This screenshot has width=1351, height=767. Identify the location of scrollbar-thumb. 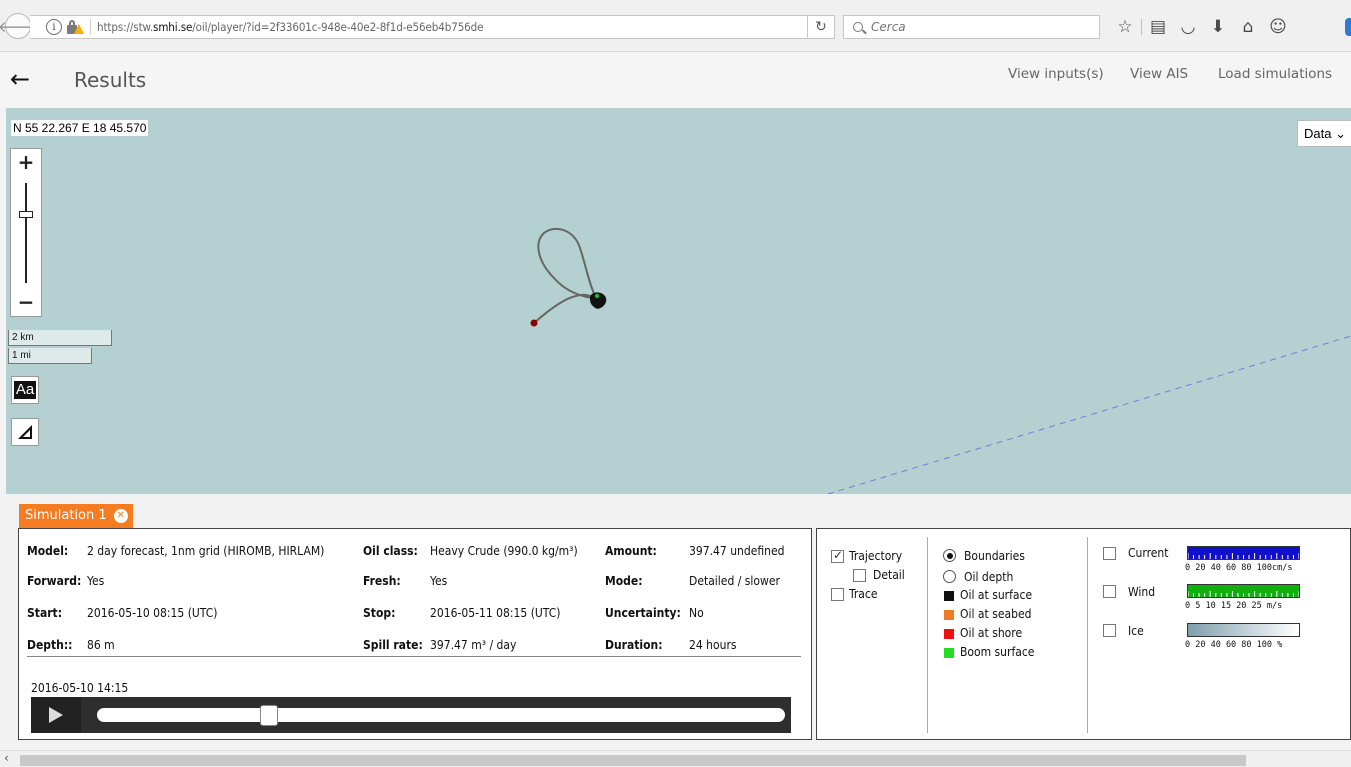
(633, 760).